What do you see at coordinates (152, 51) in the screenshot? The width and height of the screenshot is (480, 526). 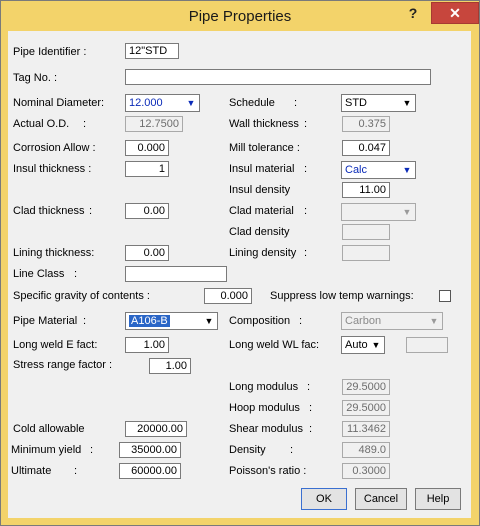 I see `pipe-identifier-field: 12"STD` at bounding box center [152, 51].